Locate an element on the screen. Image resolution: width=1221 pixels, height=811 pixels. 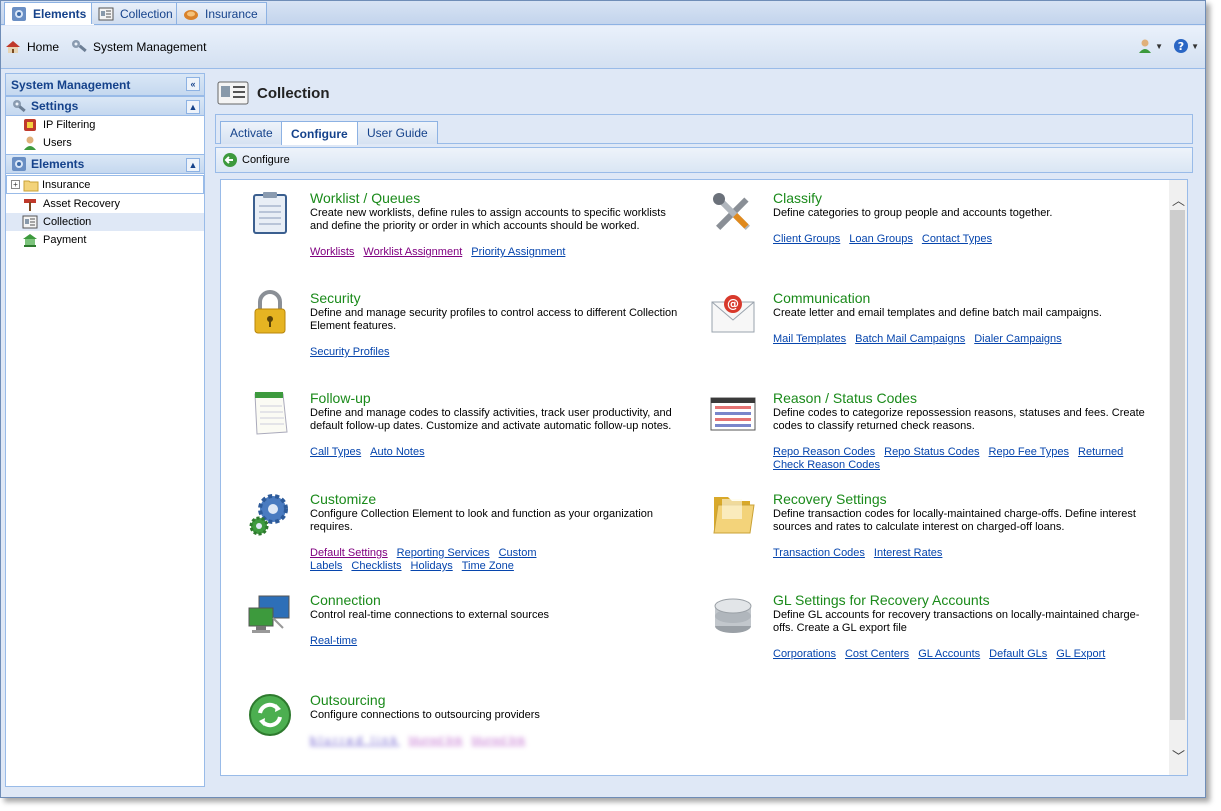
tab-user-guide: User Guide is located at coordinates (397, 132).